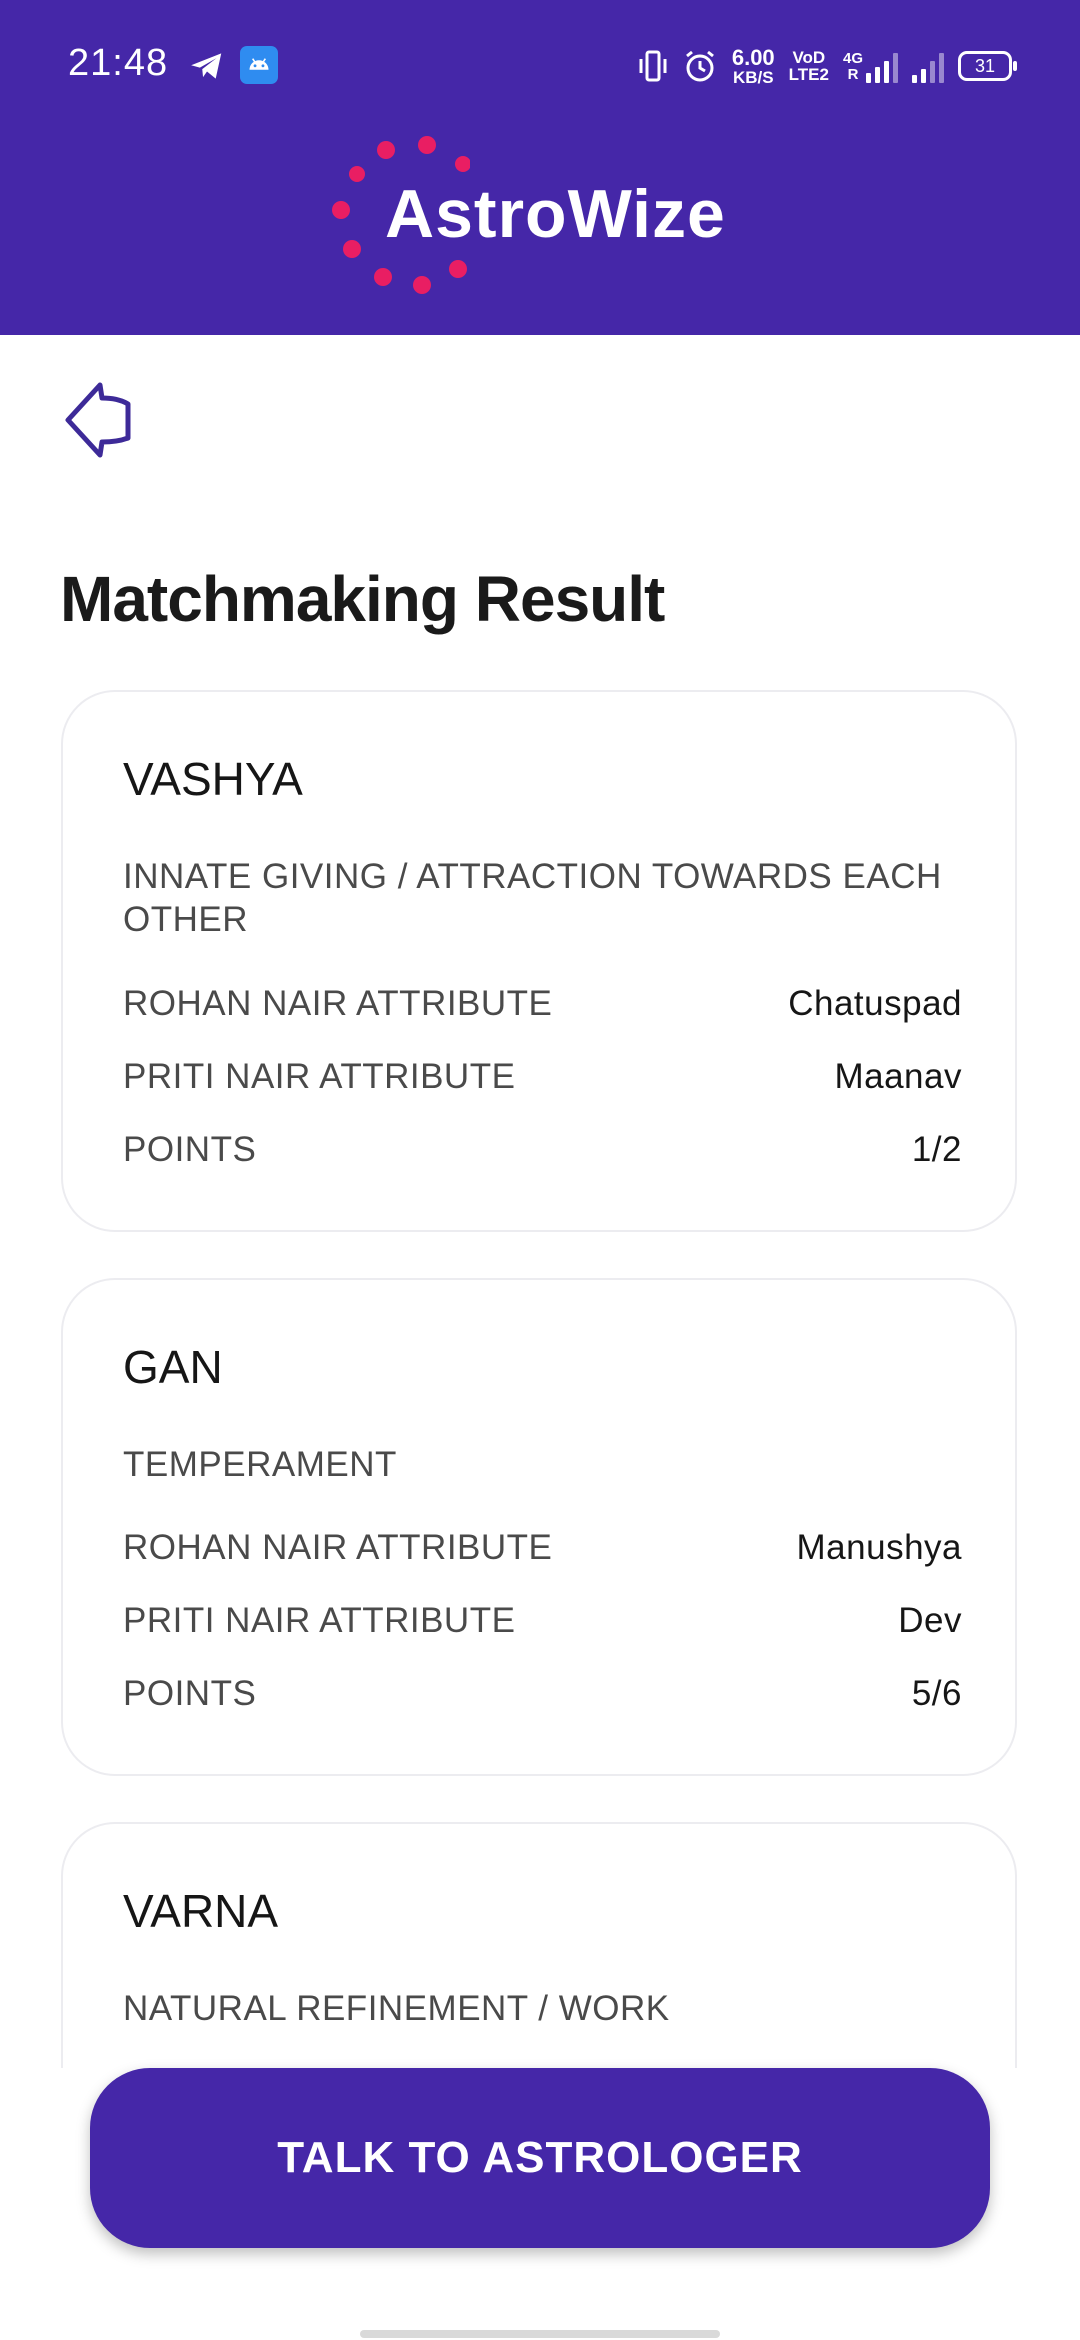 Image resolution: width=1080 pixels, height=2340 pixels. Describe the element at coordinates (753, 65) in the screenshot. I see `network-speed: 6.00 KB/S` at that location.